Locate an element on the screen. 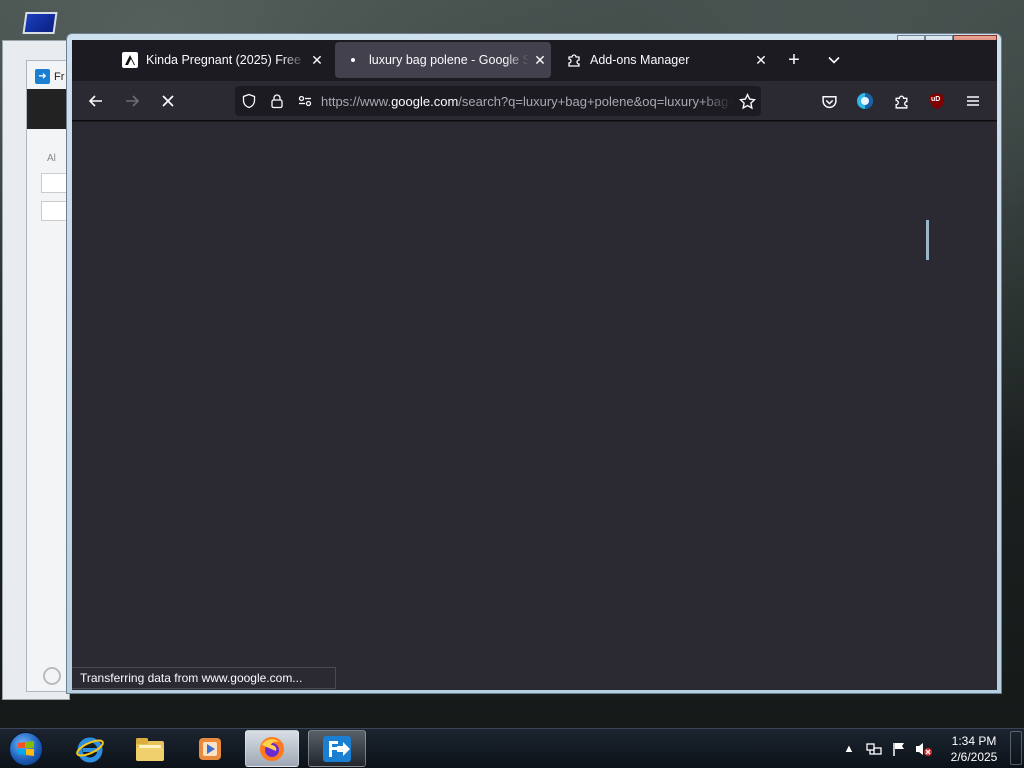  network-icon is located at coordinates (874, 749).